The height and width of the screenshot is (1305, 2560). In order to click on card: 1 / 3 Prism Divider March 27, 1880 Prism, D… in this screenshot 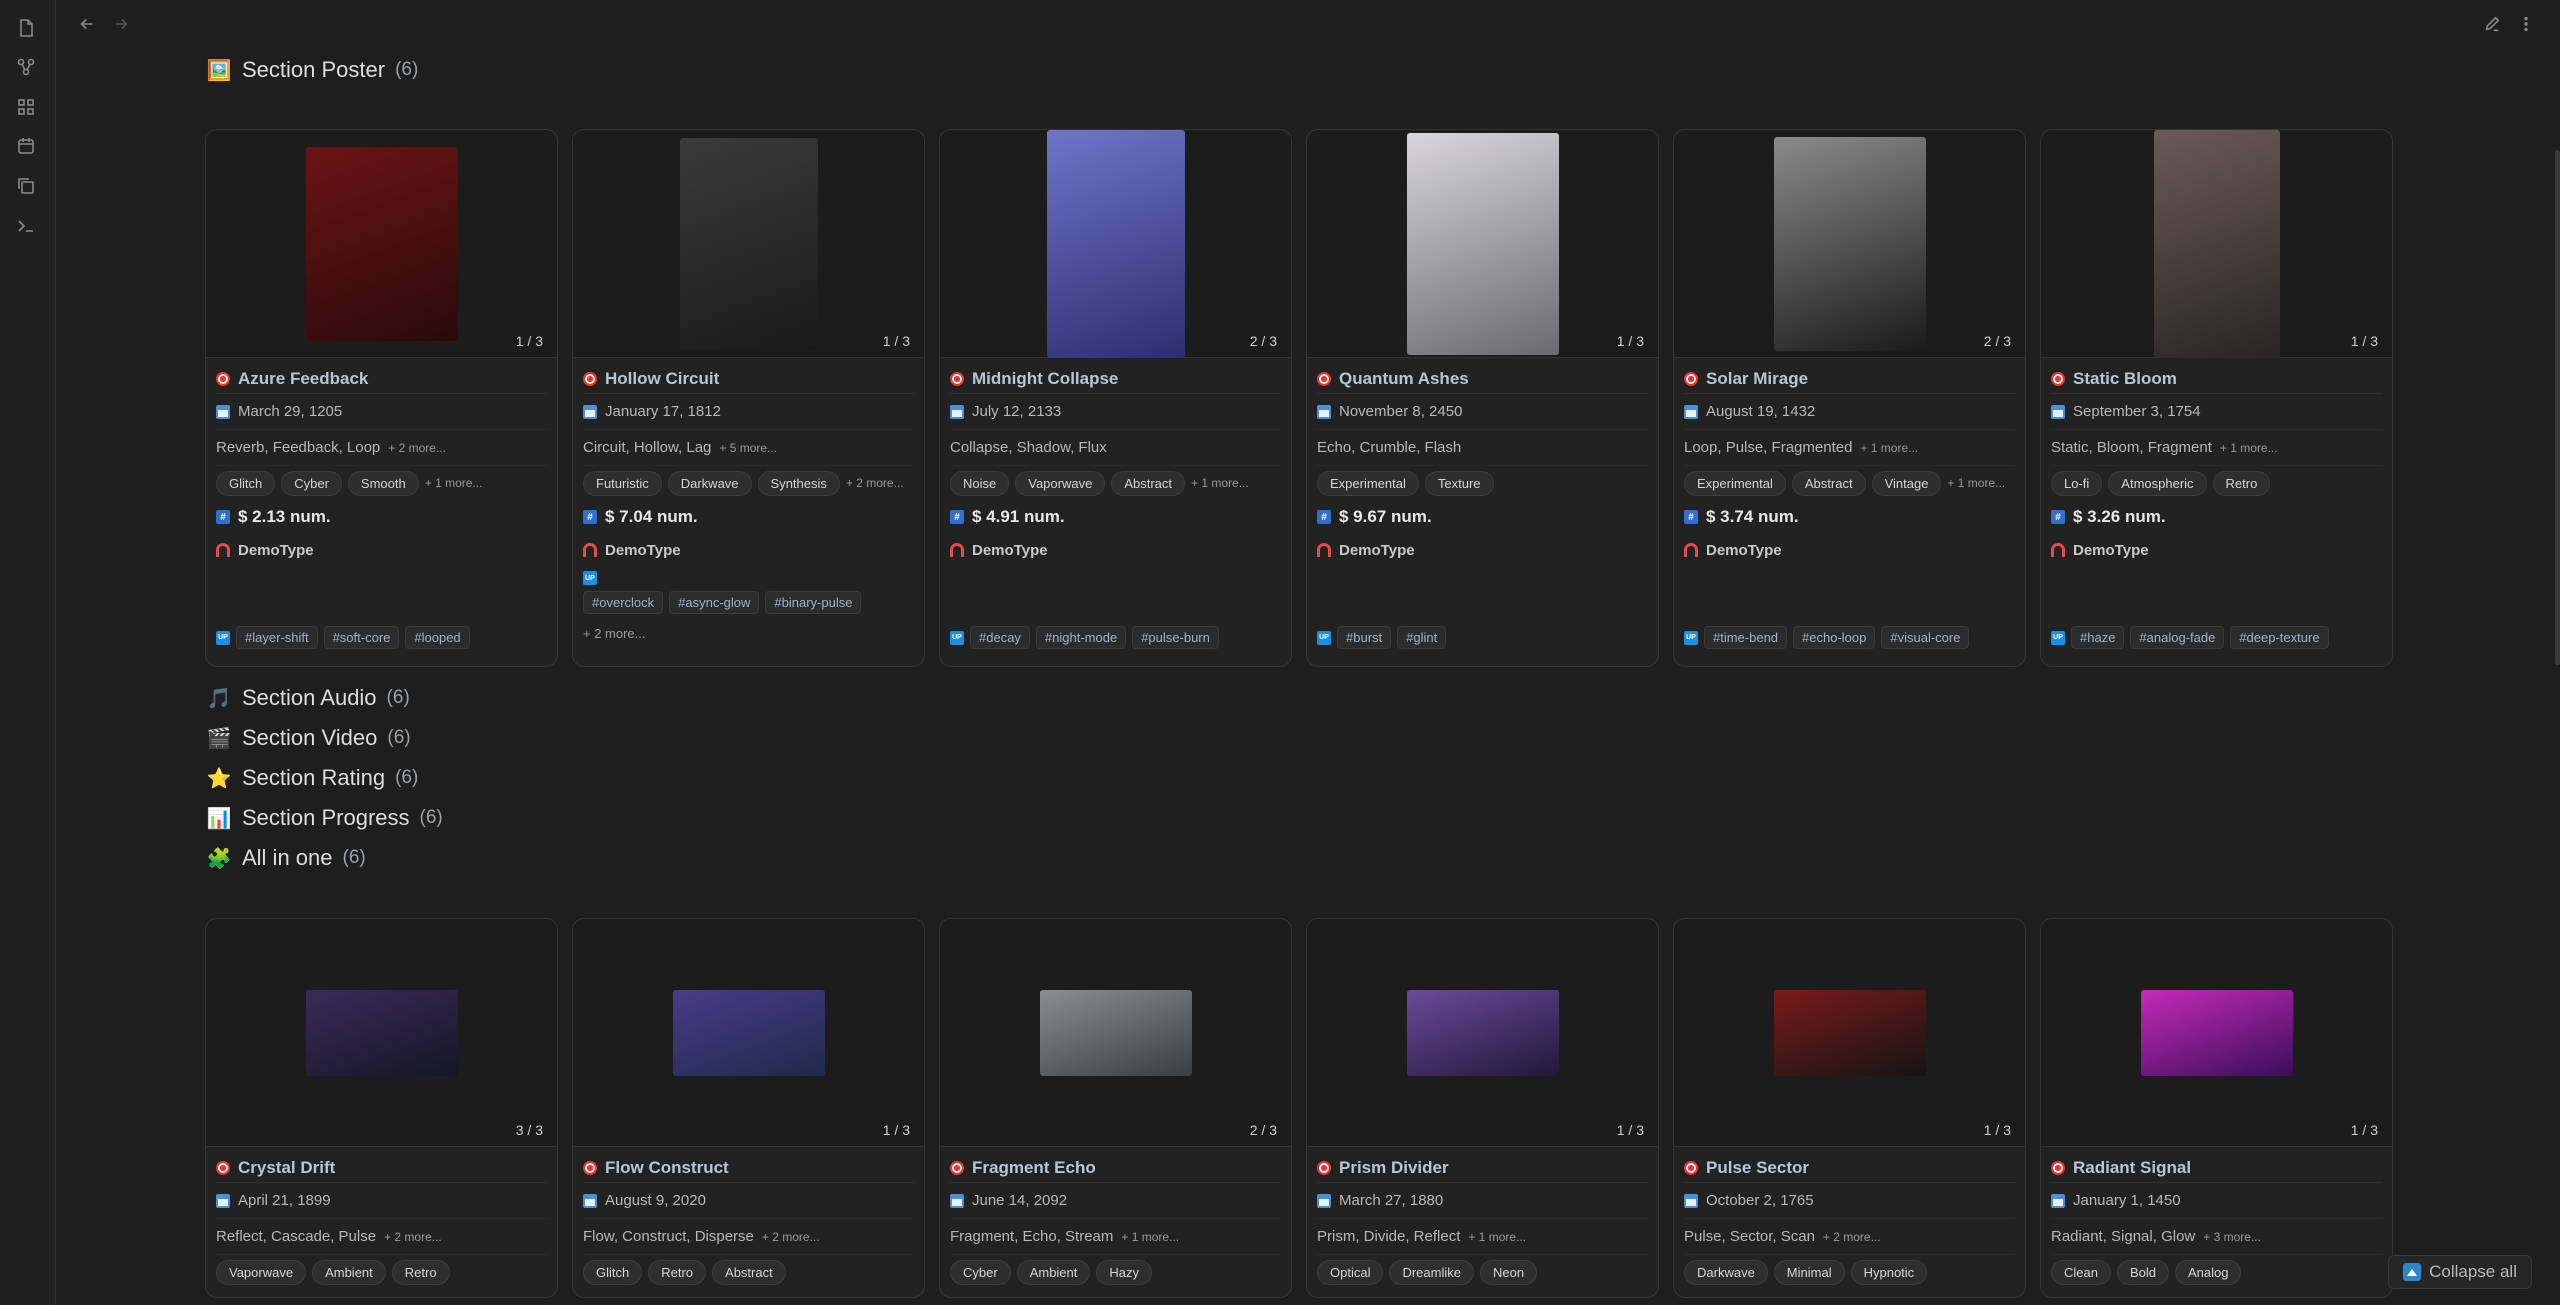, I will do `click(1482, 1108)`.